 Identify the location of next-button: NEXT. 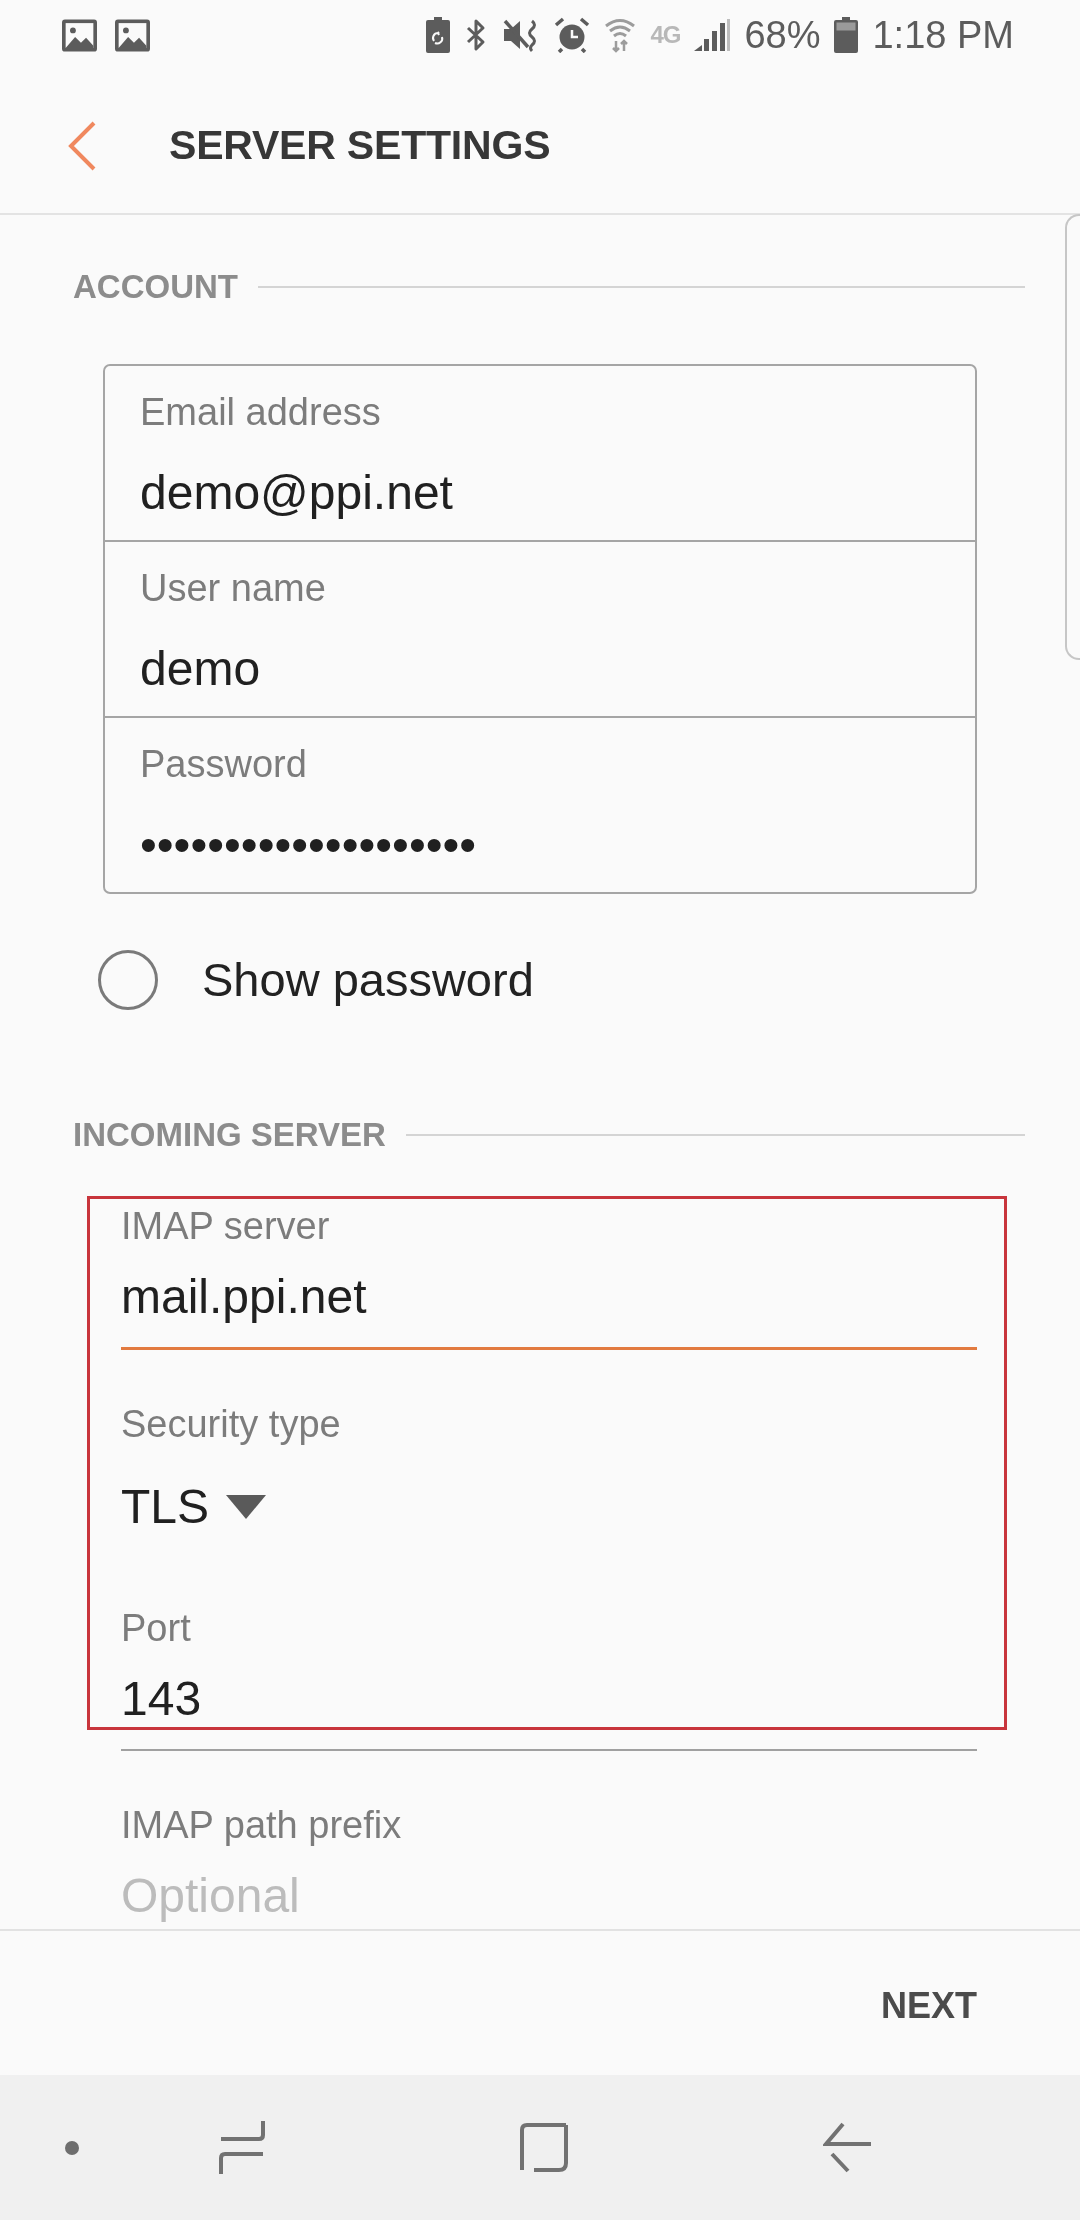
(929, 2006).